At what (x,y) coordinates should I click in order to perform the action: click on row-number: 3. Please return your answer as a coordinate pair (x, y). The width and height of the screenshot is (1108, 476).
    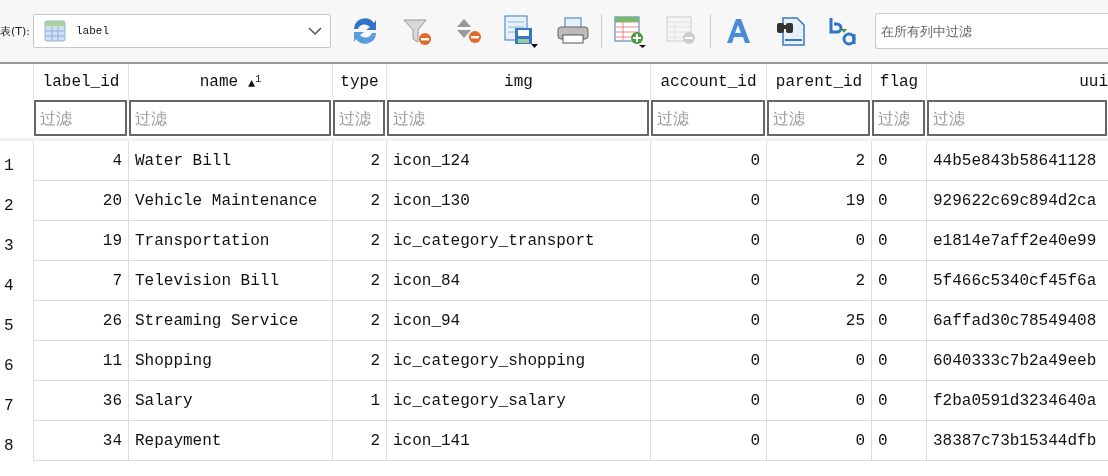
    Looking at the image, I should click on (9, 246).